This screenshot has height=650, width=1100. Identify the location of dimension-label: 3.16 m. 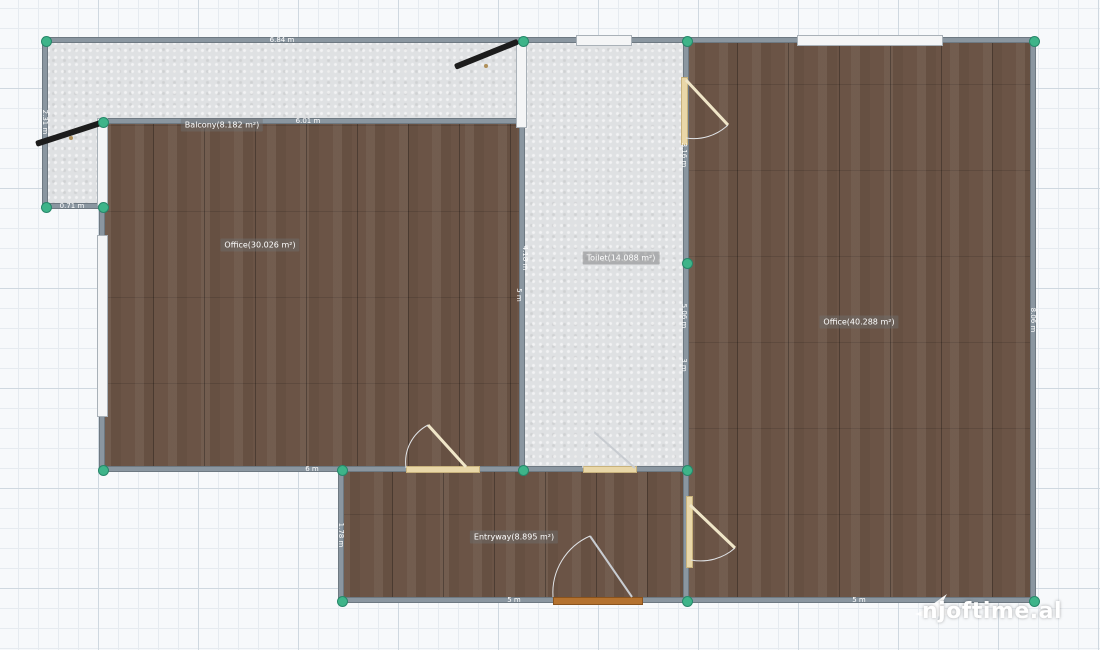
(684, 155).